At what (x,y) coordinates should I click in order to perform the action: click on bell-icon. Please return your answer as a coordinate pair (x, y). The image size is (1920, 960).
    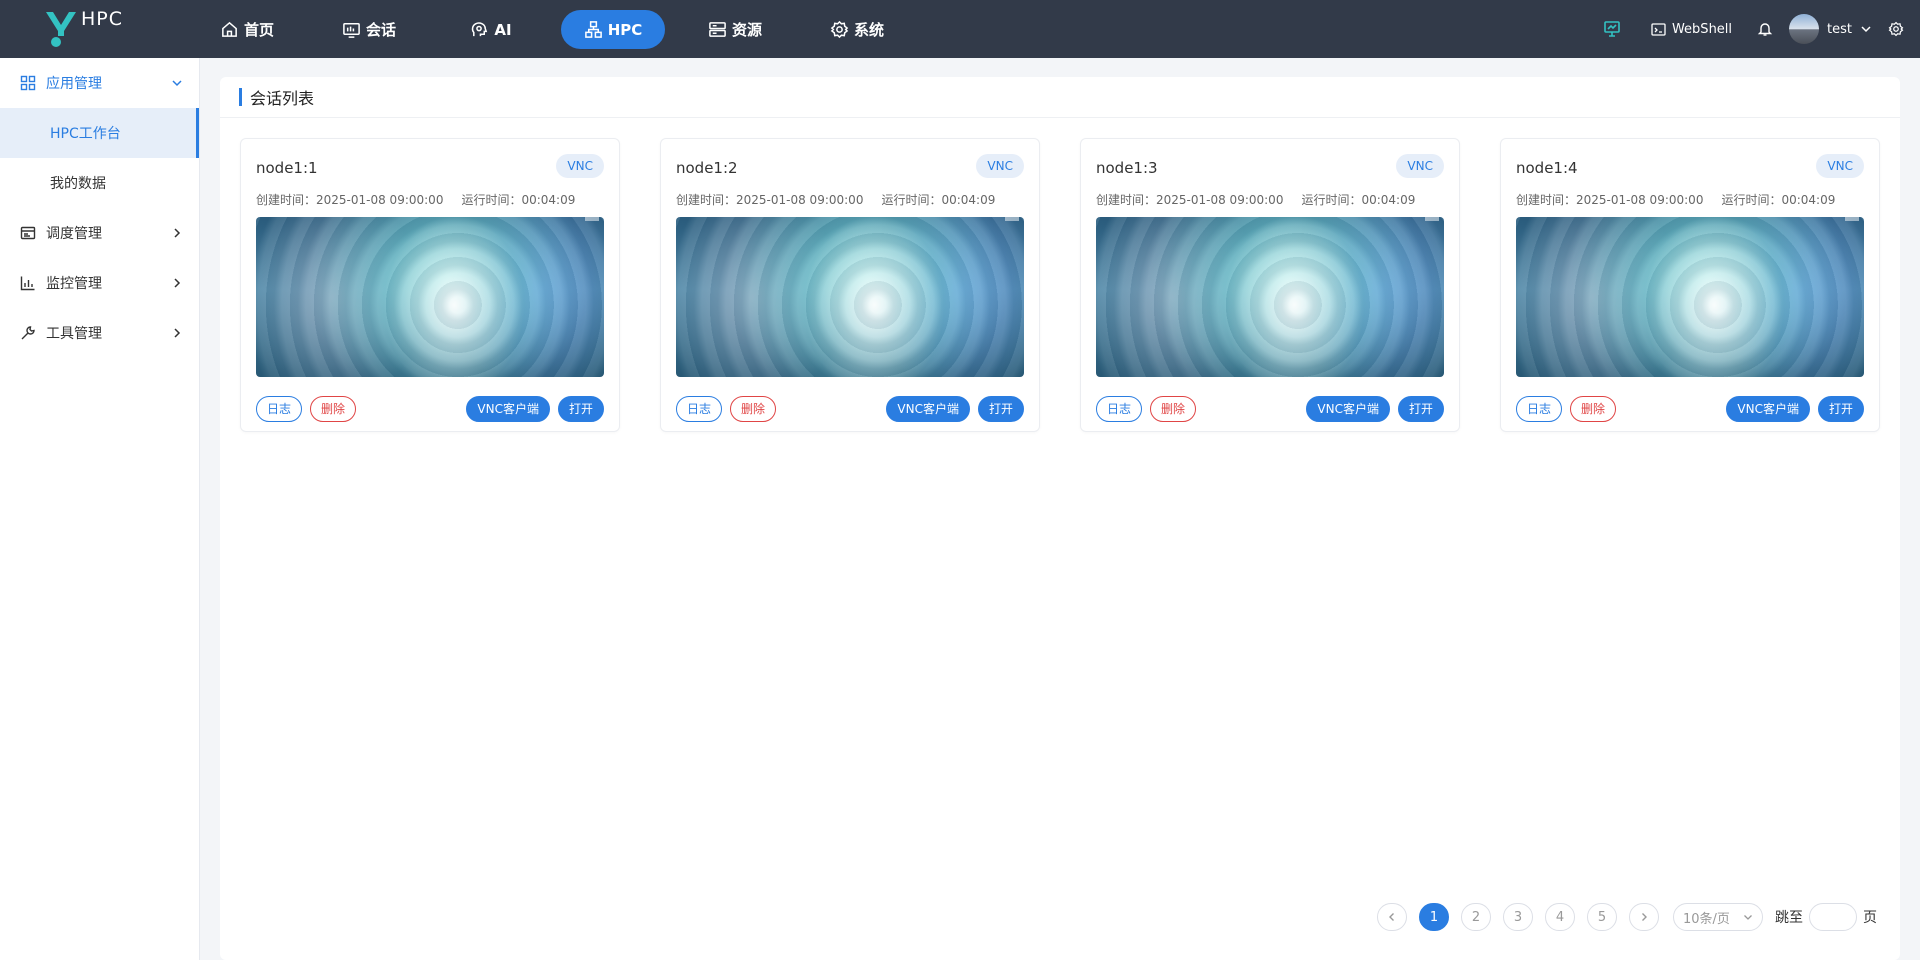
    Looking at the image, I should click on (1765, 29).